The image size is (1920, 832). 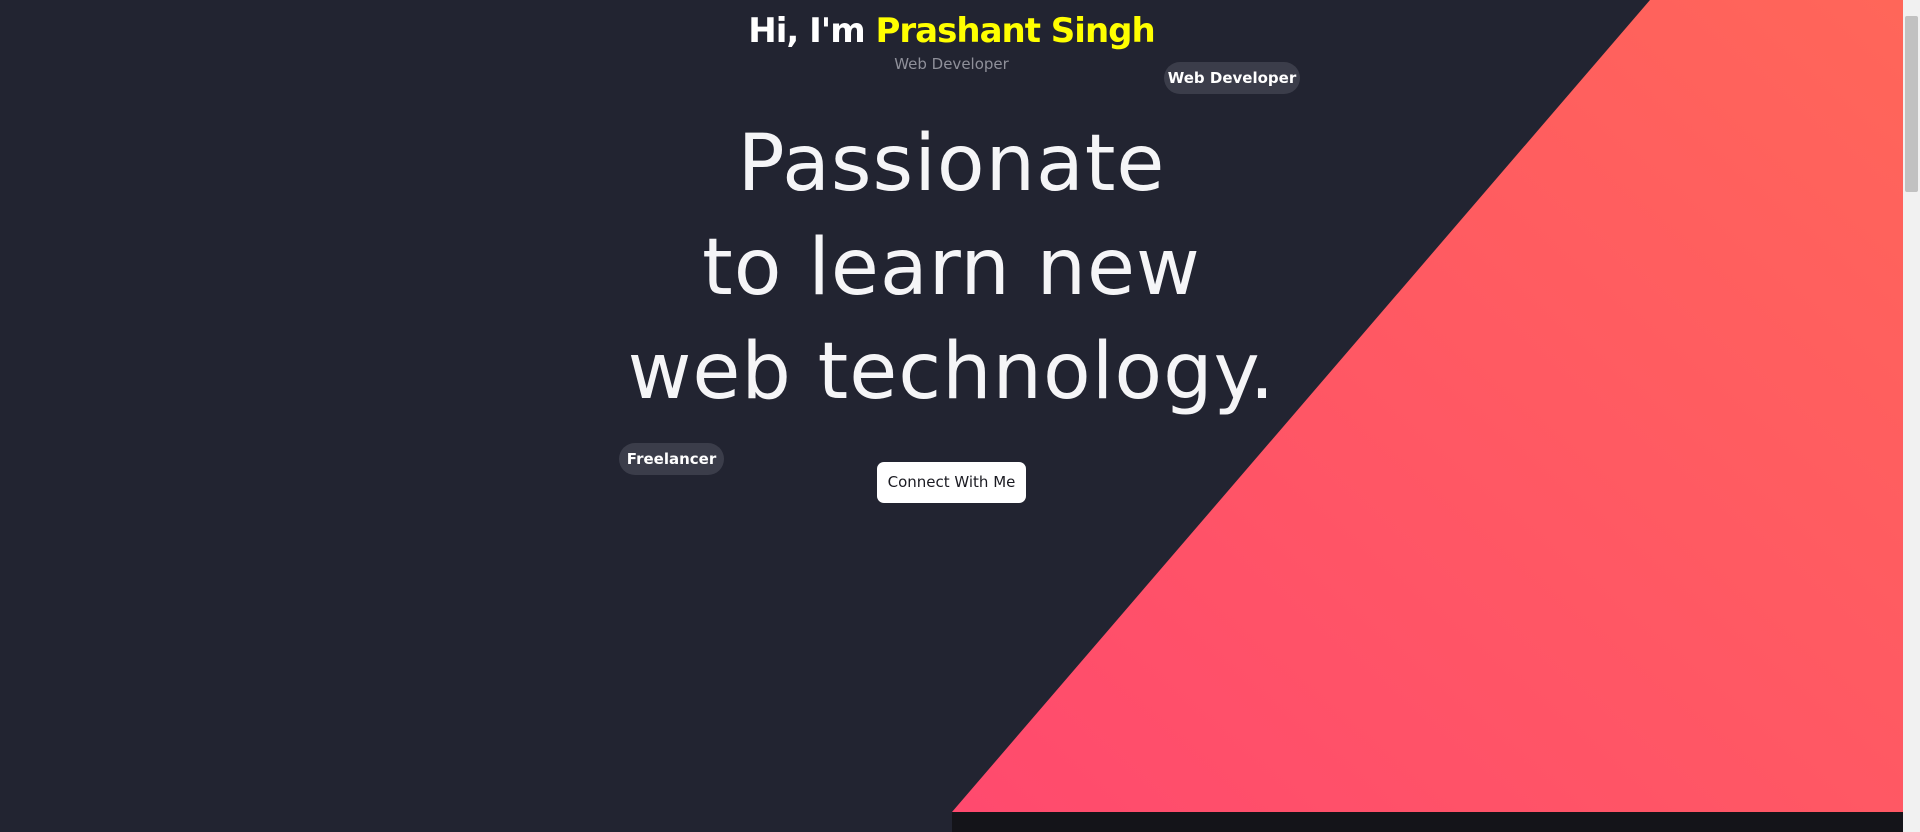 What do you see at coordinates (1232, 78) in the screenshot?
I see `web-developer-badge: Web Developer` at bounding box center [1232, 78].